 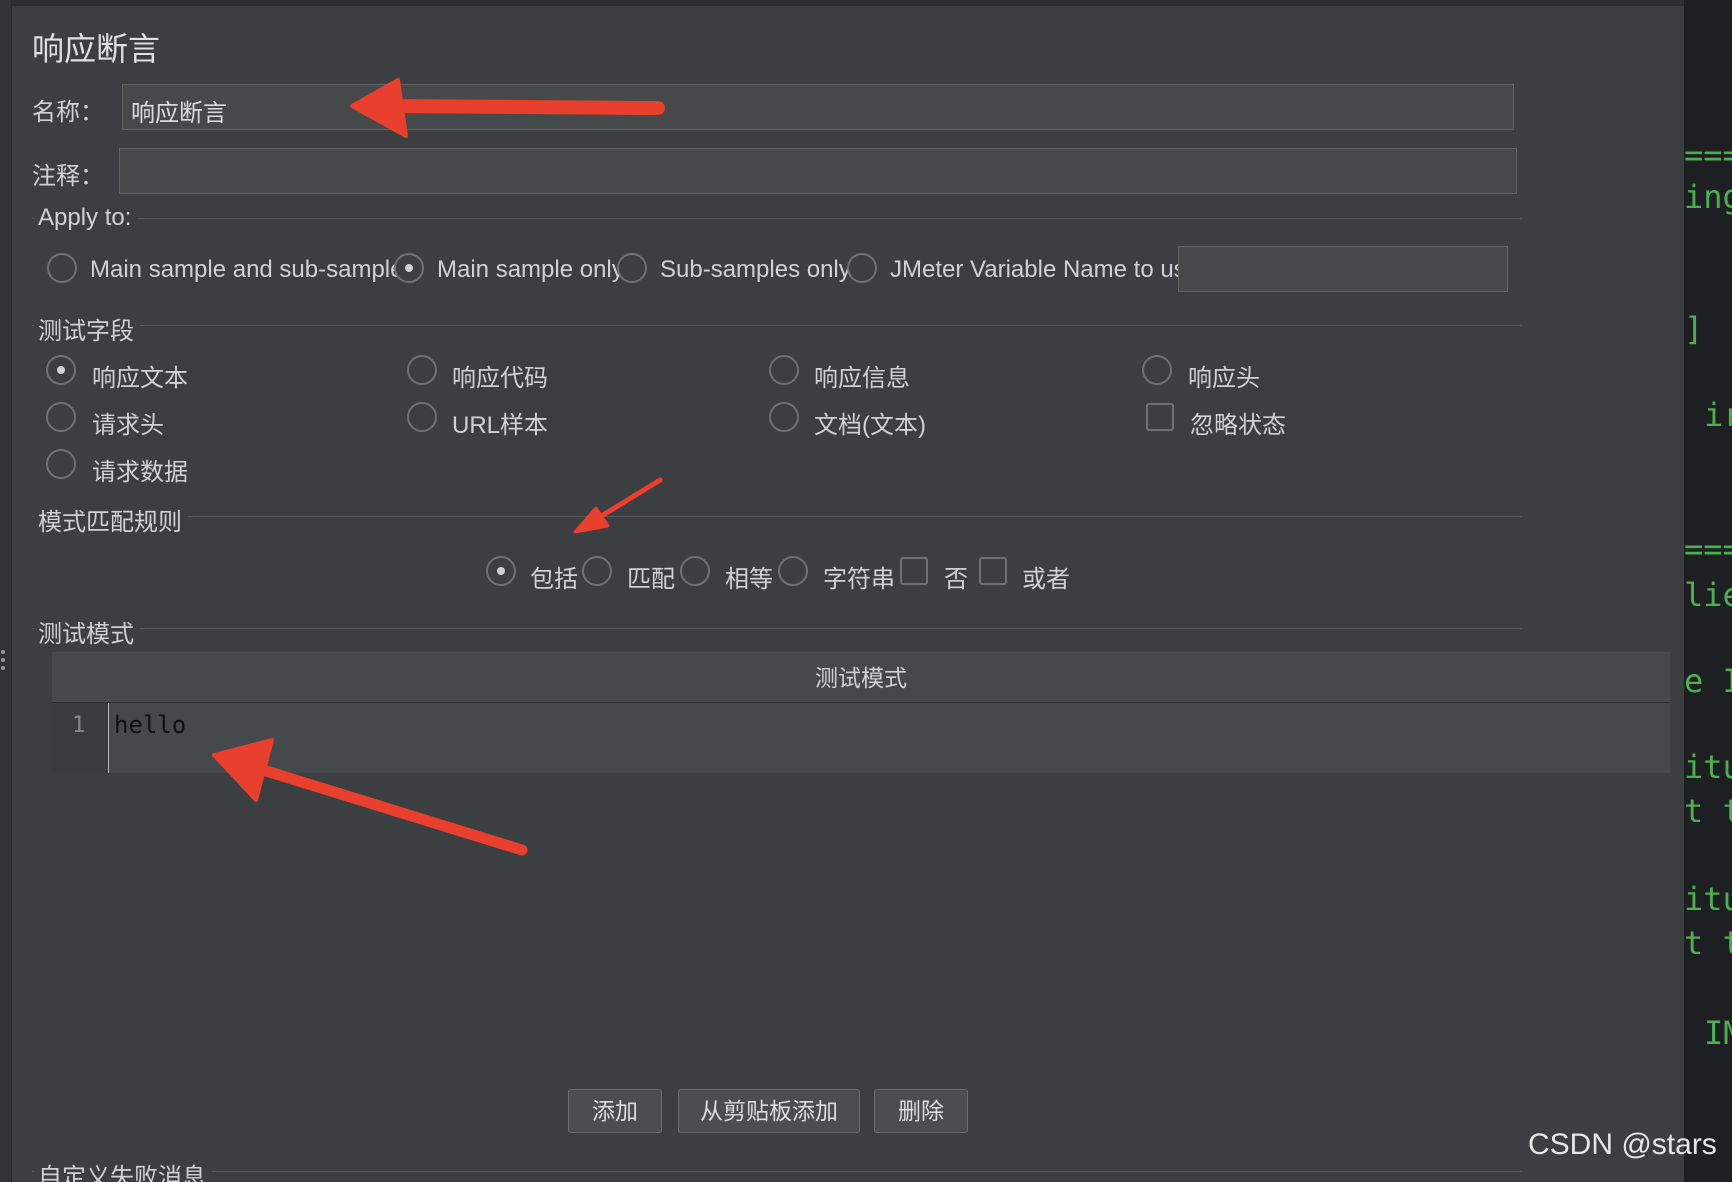 I want to click on radio-url-sample, so click(x=422, y=417).